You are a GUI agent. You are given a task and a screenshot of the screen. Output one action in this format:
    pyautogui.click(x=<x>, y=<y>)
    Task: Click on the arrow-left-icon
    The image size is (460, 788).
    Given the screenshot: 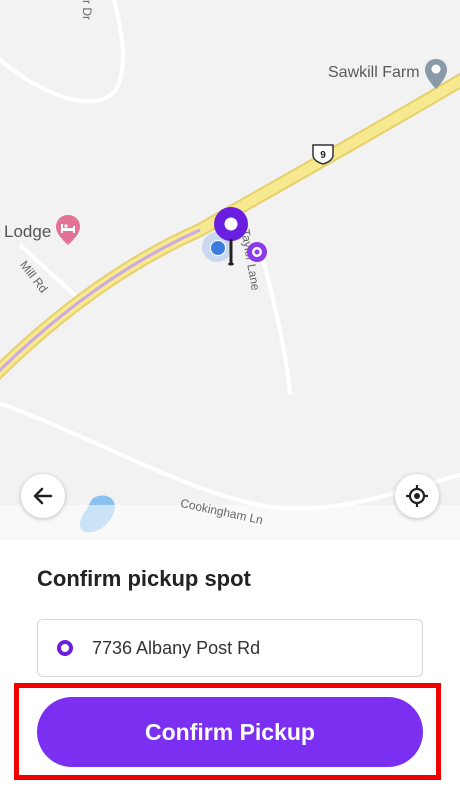 What is the action you would take?
    pyautogui.click(x=43, y=496)
    